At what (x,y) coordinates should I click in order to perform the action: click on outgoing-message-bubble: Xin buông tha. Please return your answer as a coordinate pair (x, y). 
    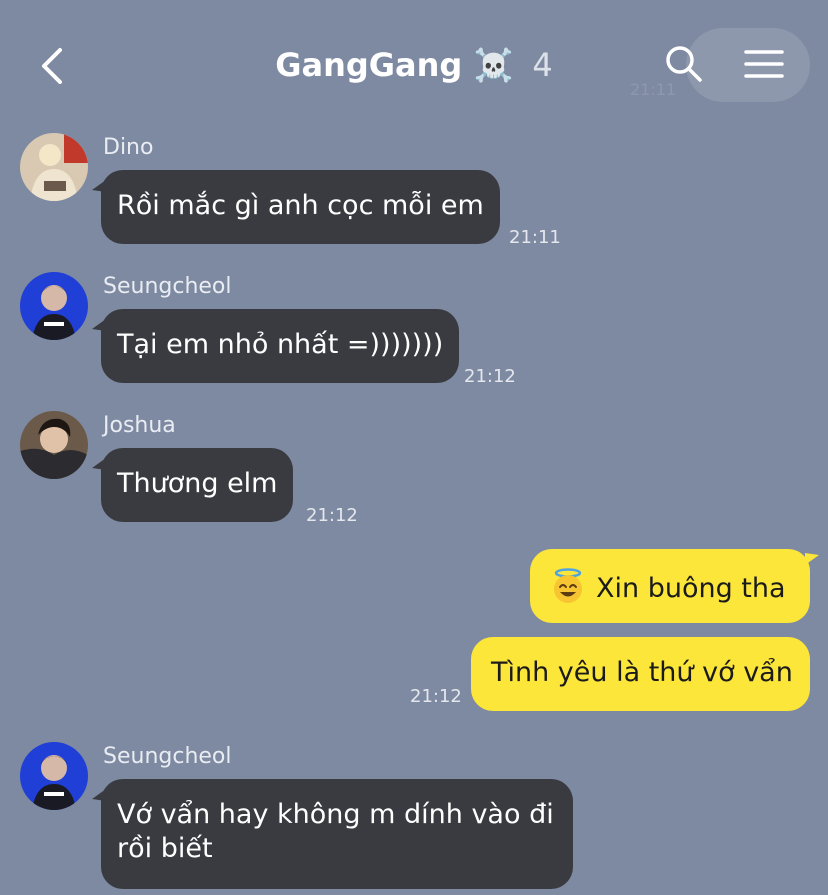
    Looking at the image, I should click on (674, 586).